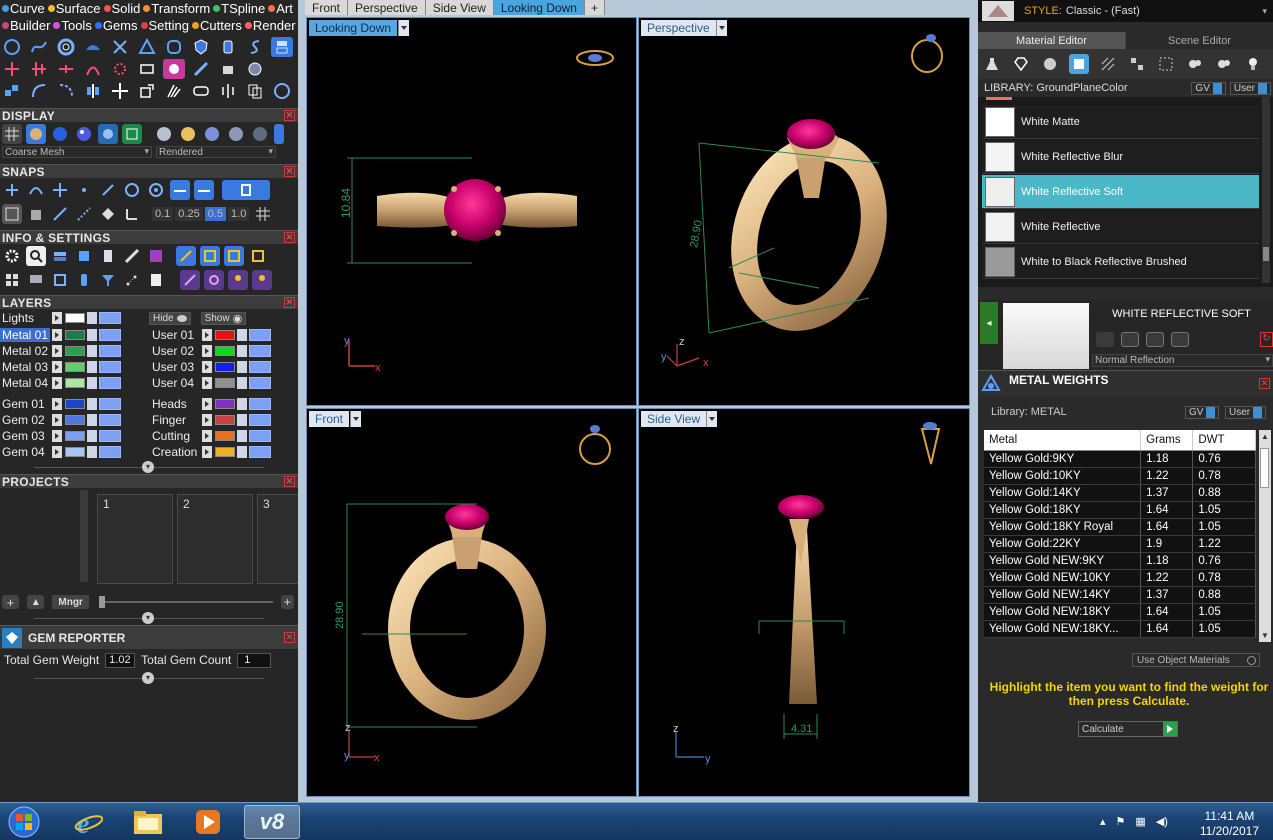 This screenshot has width=1273, height=840. What do you see at coordinates (74, 8) in the screenshot?
I see `menu-surface: Surface` at bounding box center [74, 8].